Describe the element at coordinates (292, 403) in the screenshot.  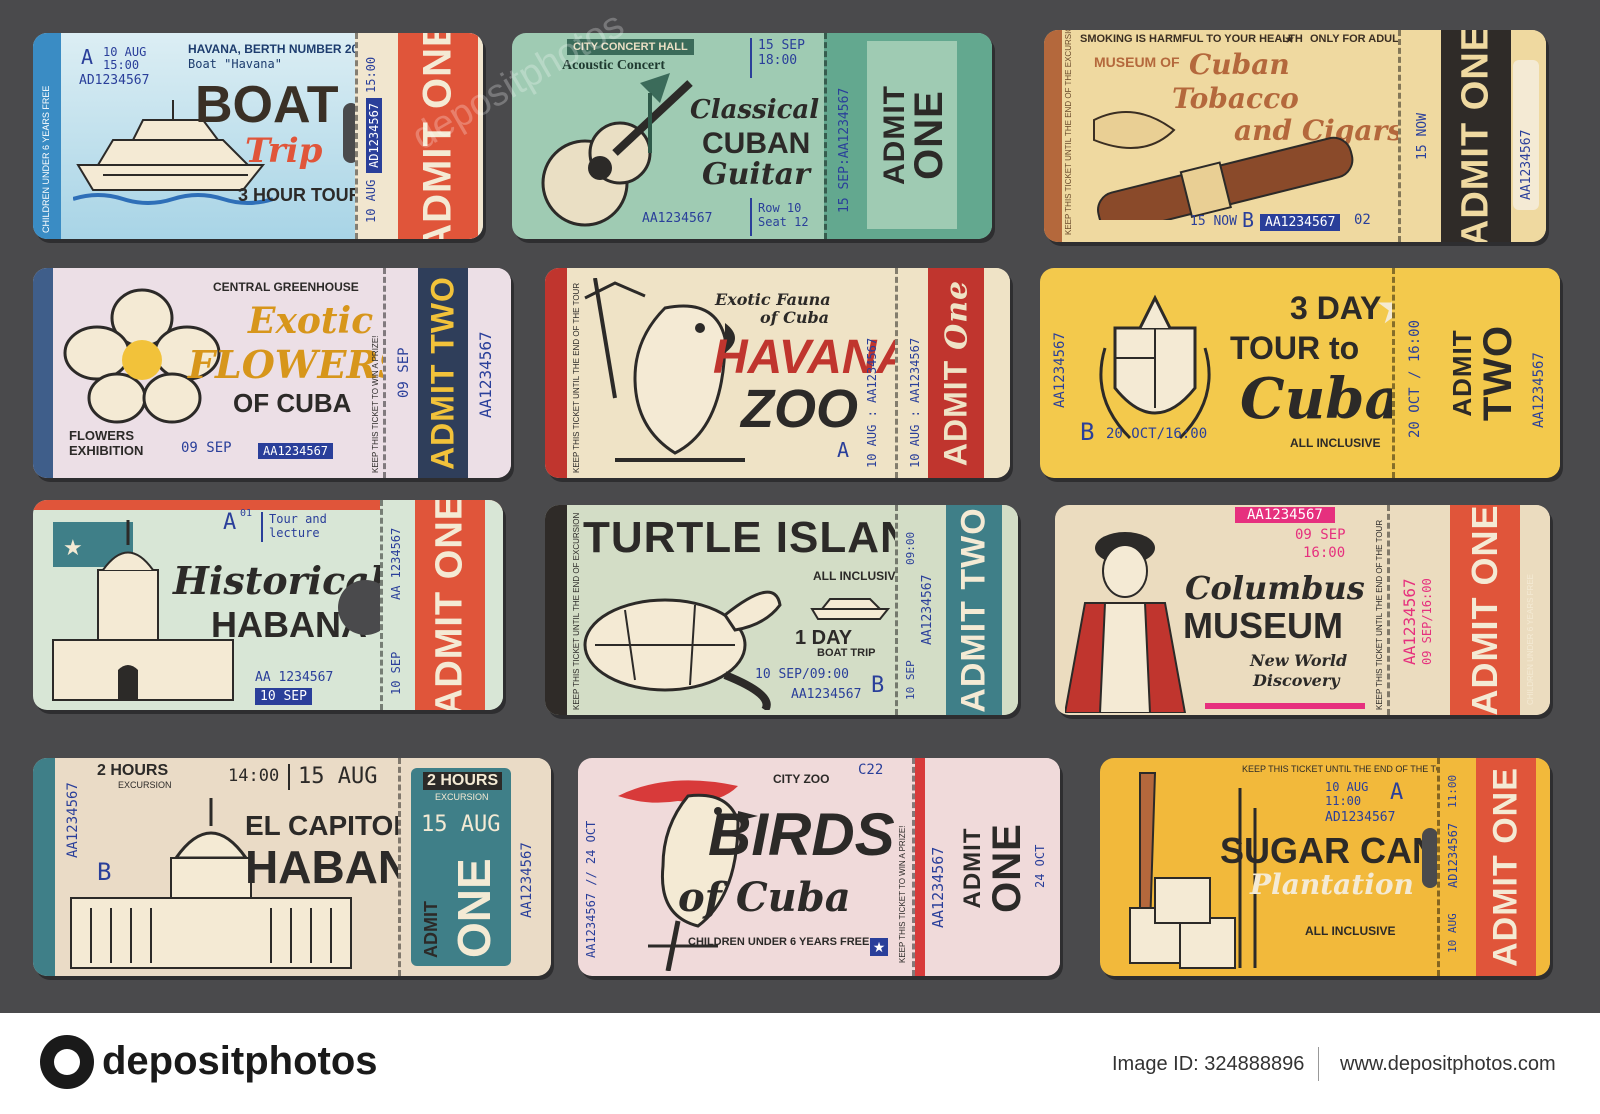
I see `title-of-cuba: OF CUBA` at that location.